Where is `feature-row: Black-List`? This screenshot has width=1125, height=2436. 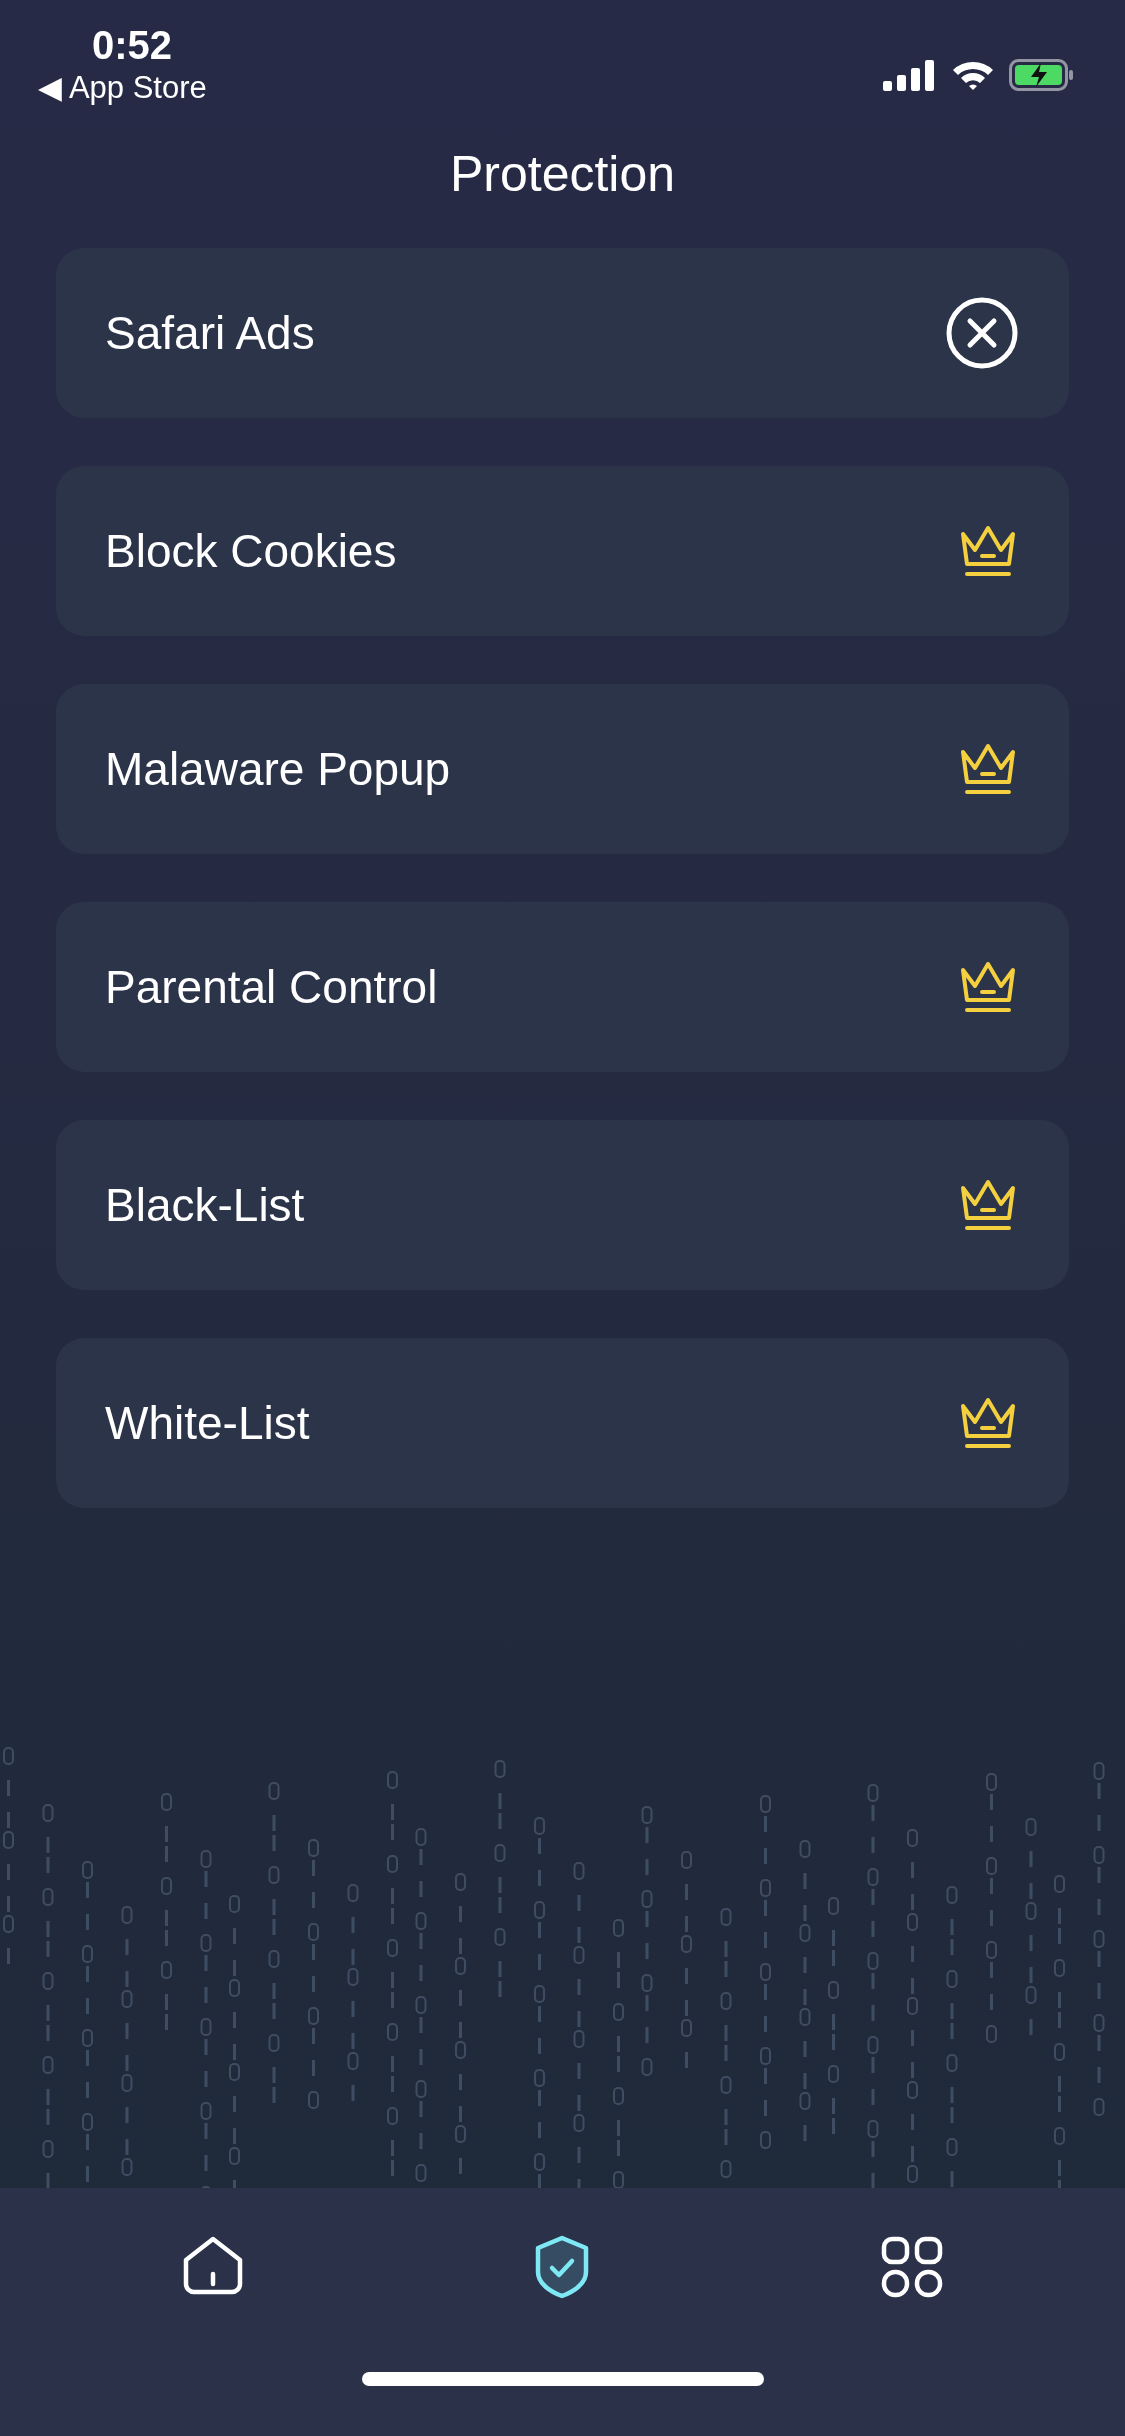
feature-row: Black-List is located at coordinates (562, 1205).